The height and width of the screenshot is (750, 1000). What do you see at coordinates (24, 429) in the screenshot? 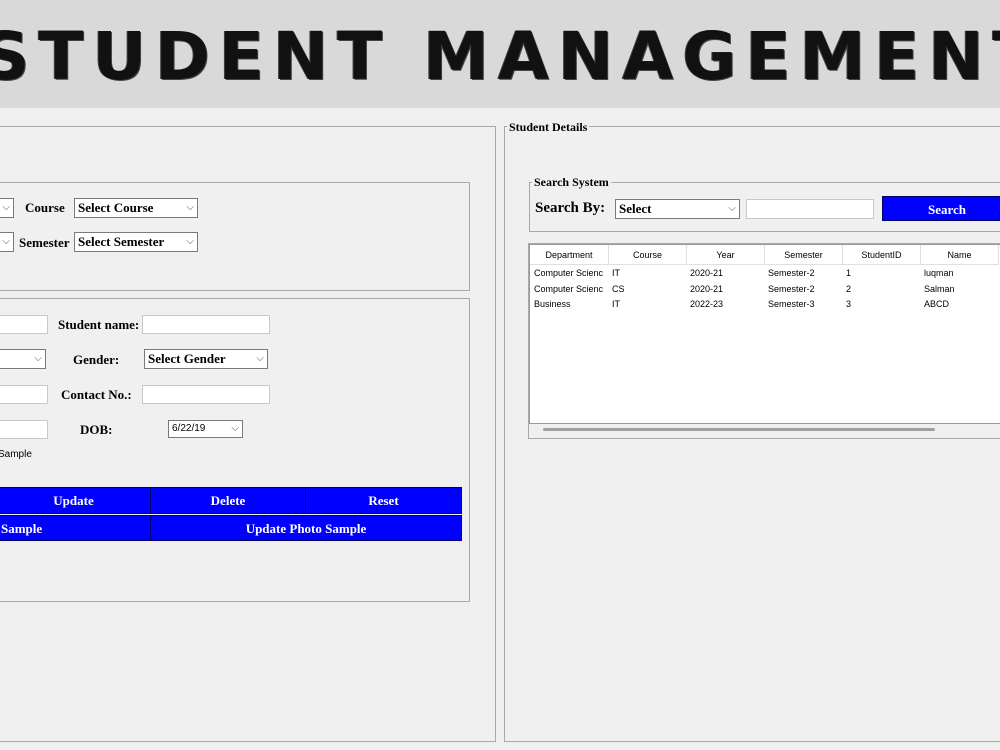
I see `email-field` at bounding box center [24, 429].